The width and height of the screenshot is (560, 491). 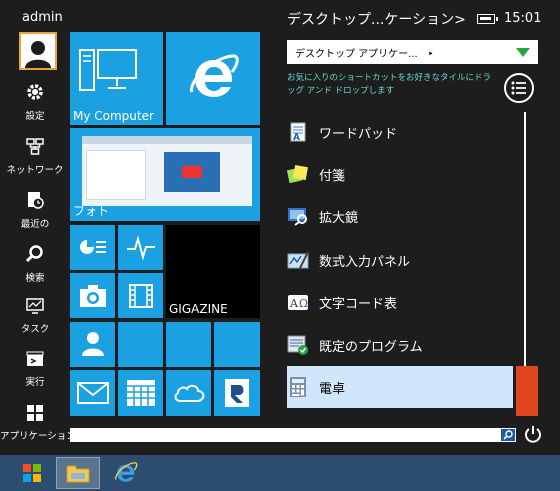 I want to click on tile-label: GIGAZINE, so click(x=198, y=309).